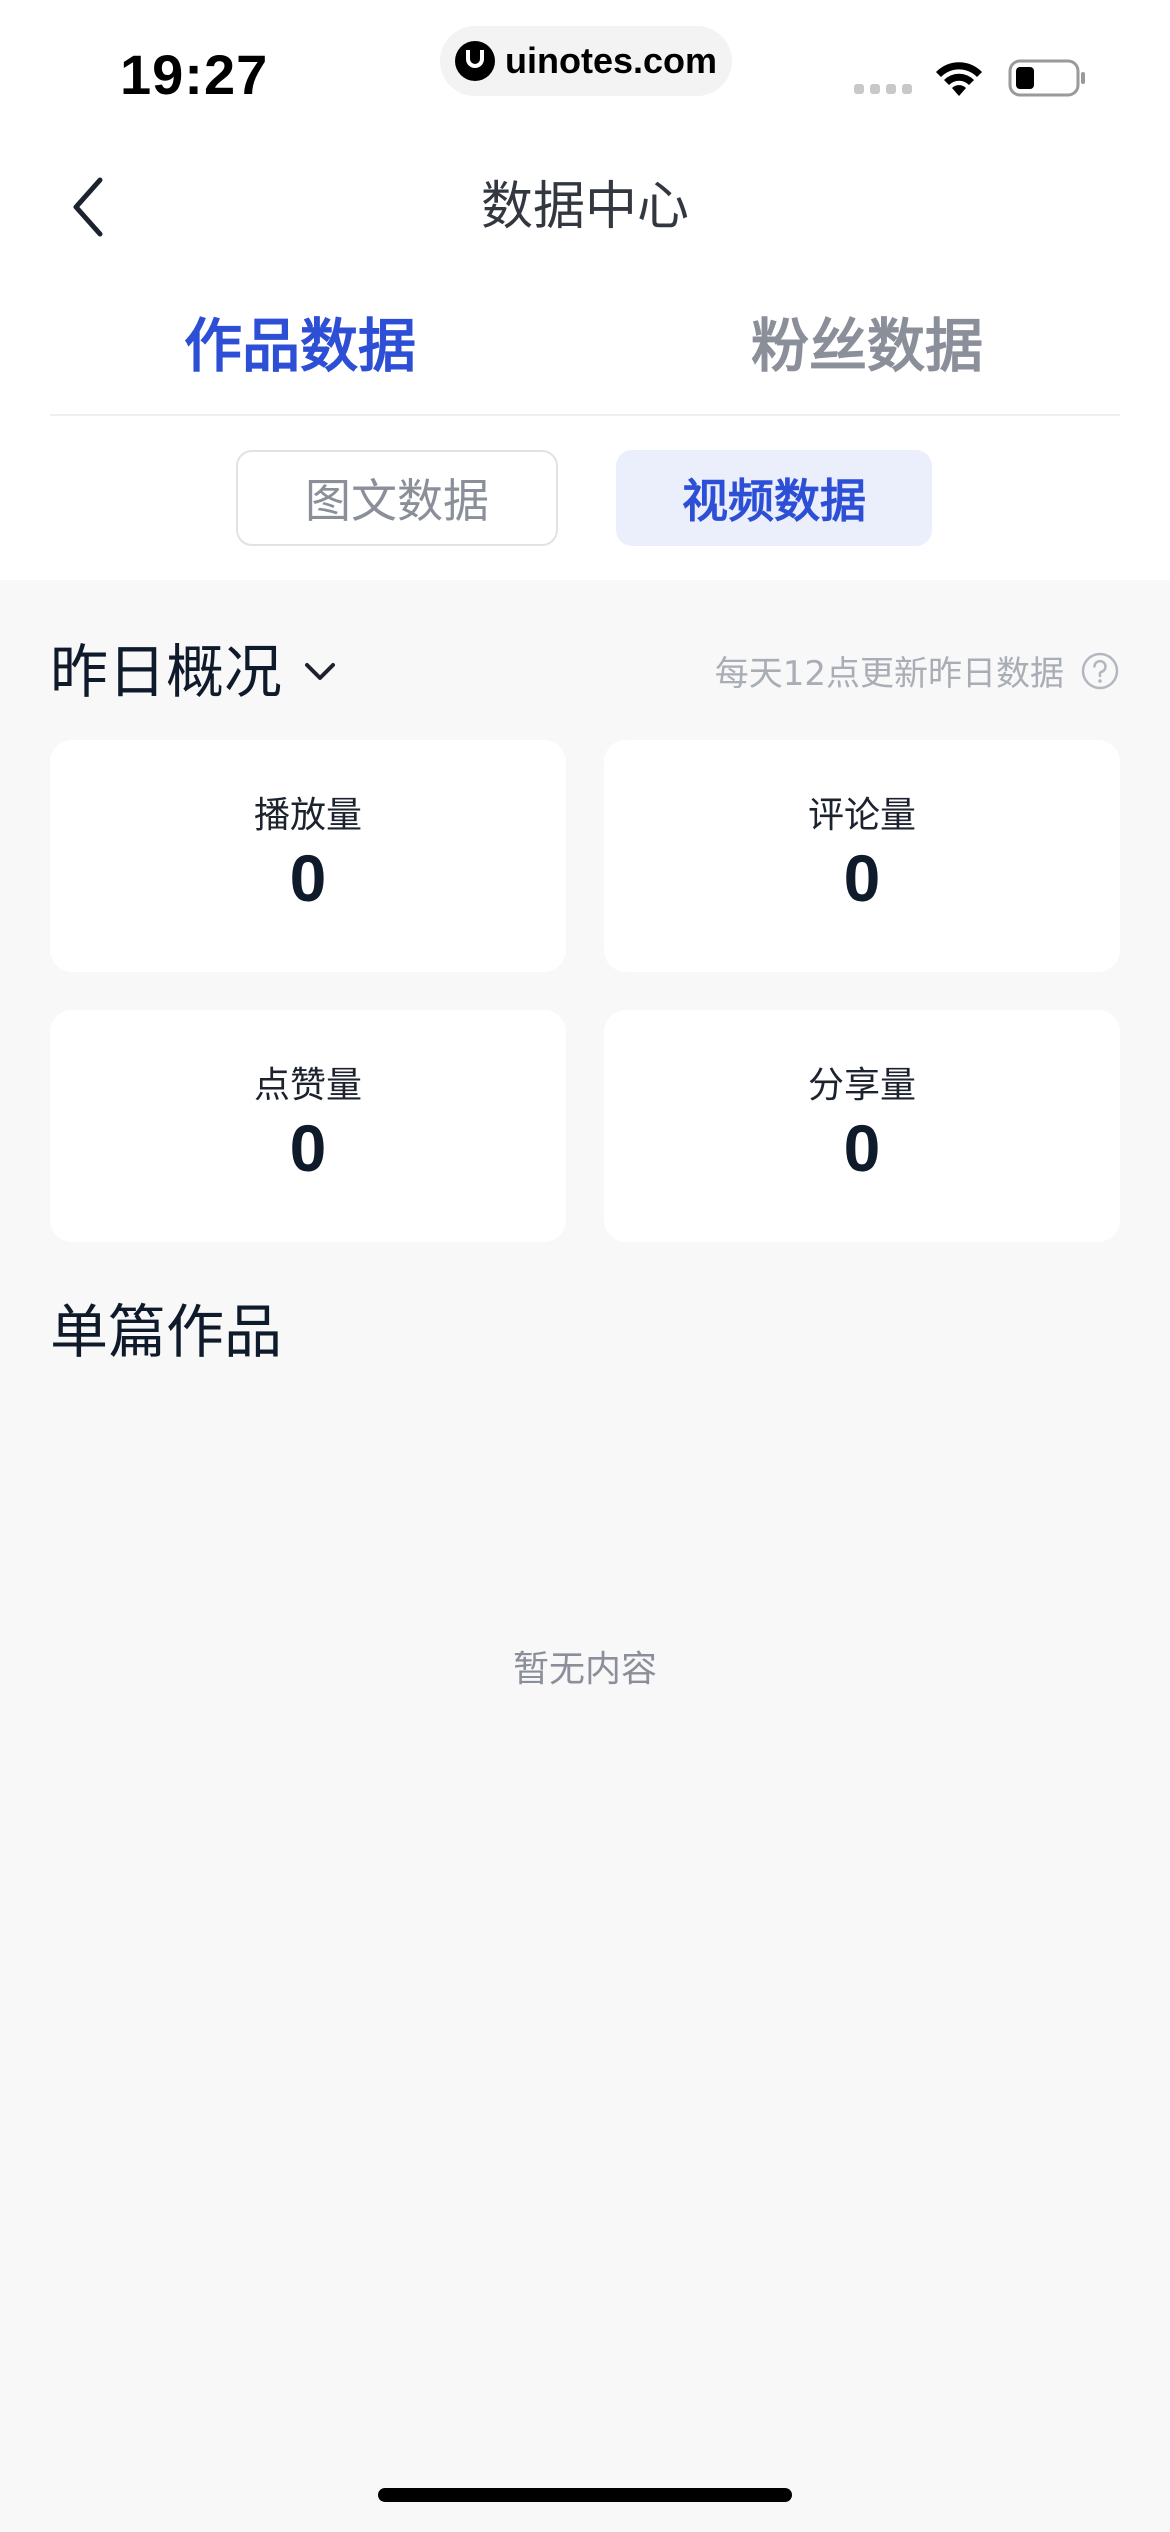  I want to click on overview-dropdown: 昨日概况, so click(193, 672).